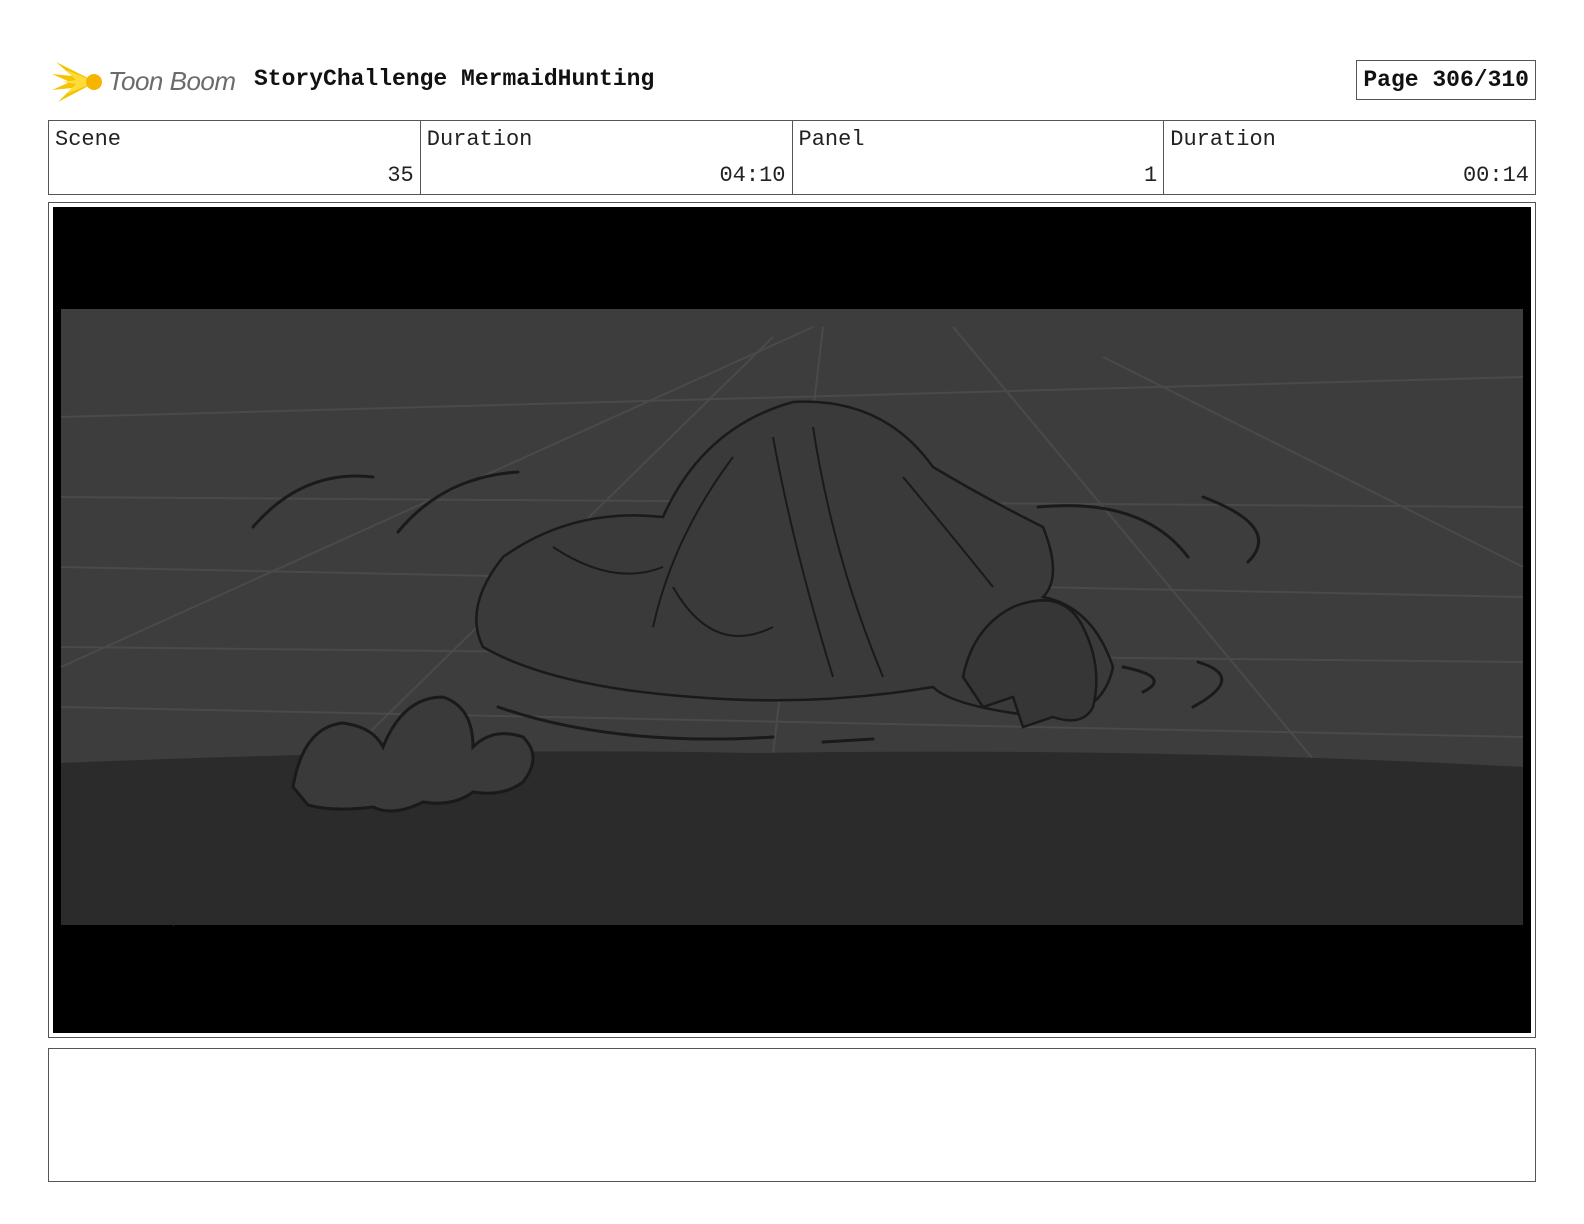  Describe the element at coordinates (479, 139) in the screenshot. I see `scene-duration-label: Duration` at that location.